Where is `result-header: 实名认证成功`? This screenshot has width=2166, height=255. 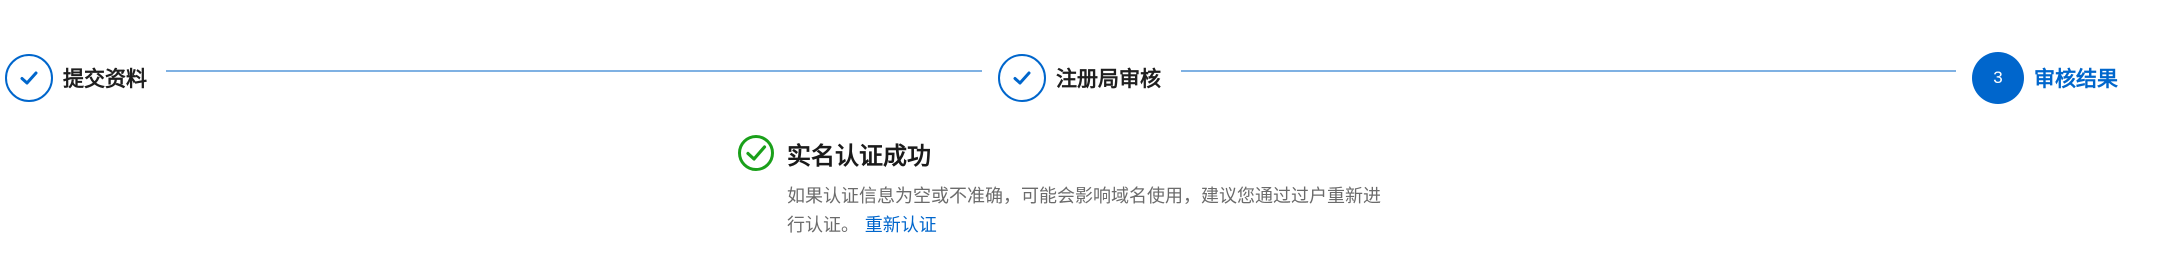
result-header: 实名认证成功 is located at coordinates (1077, 153).